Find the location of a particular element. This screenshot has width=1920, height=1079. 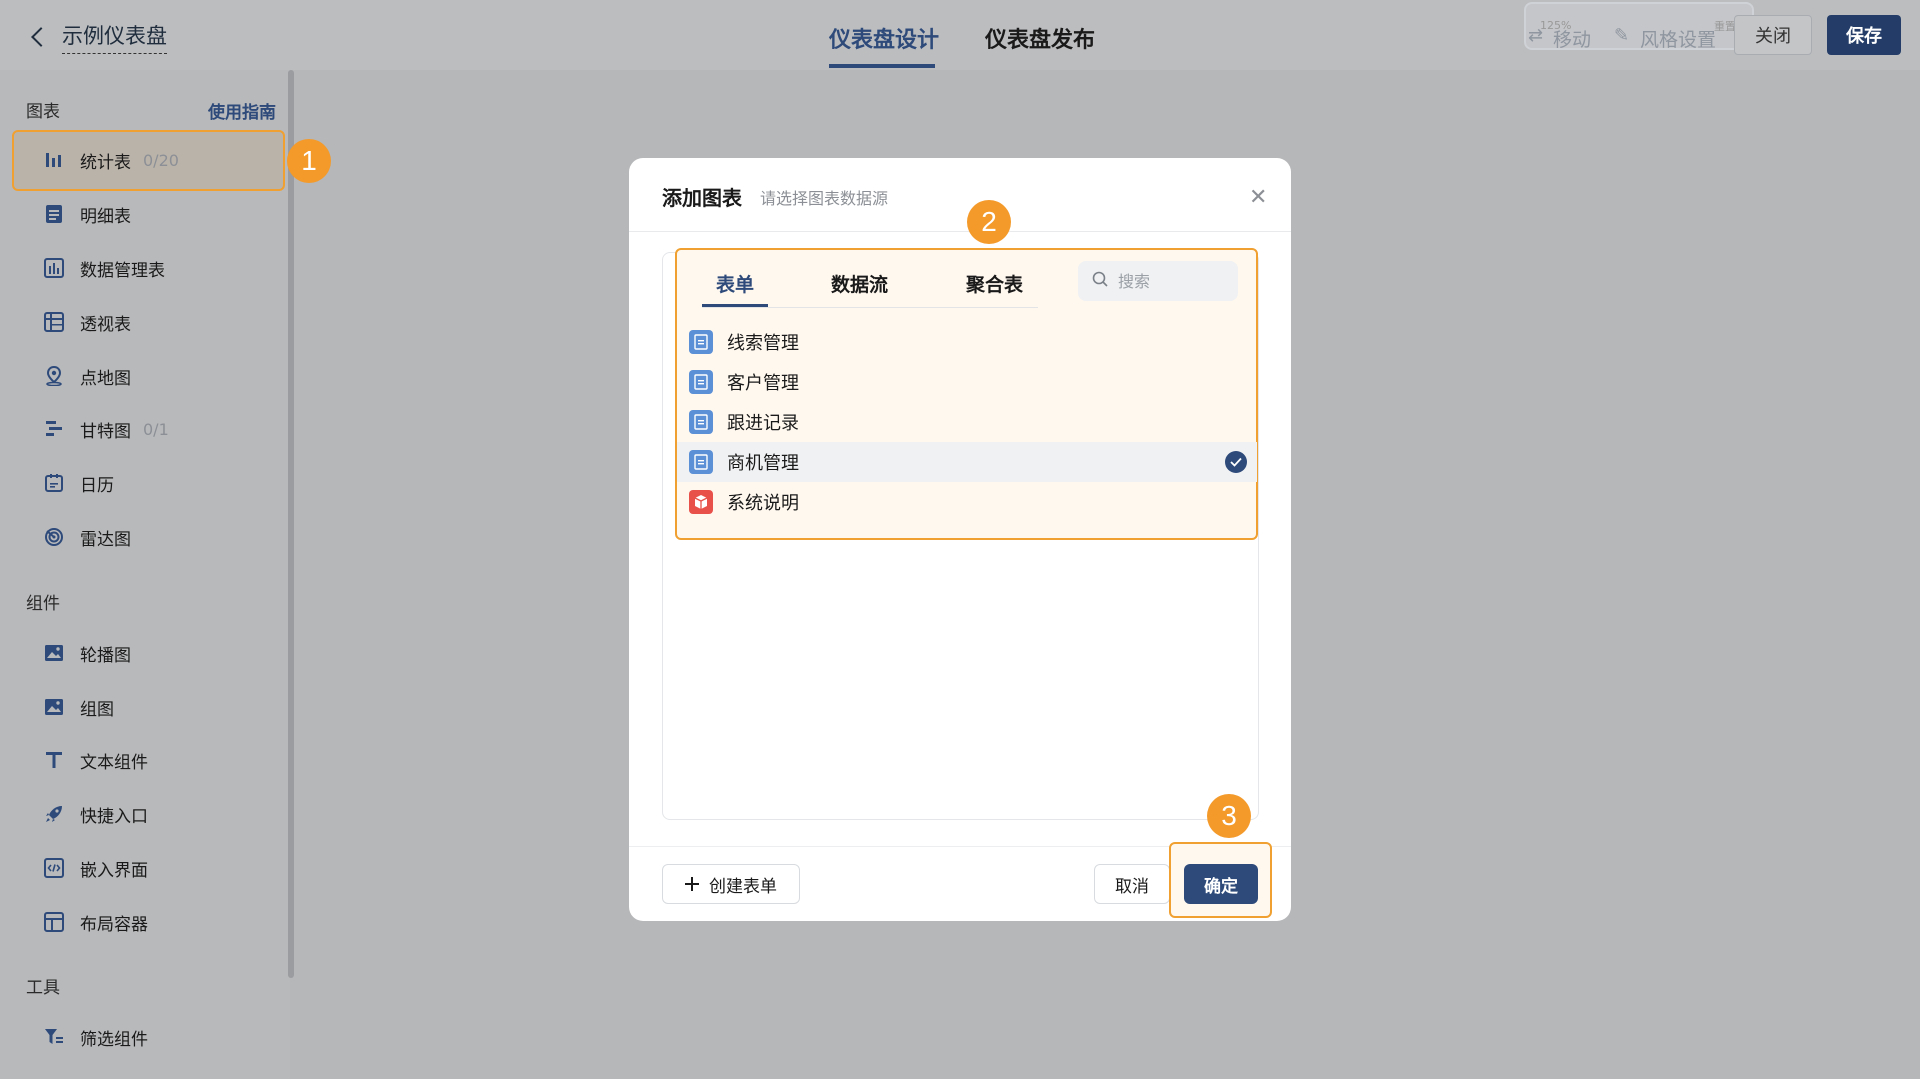

detail-table-icon is located at coordinates (54, 214).